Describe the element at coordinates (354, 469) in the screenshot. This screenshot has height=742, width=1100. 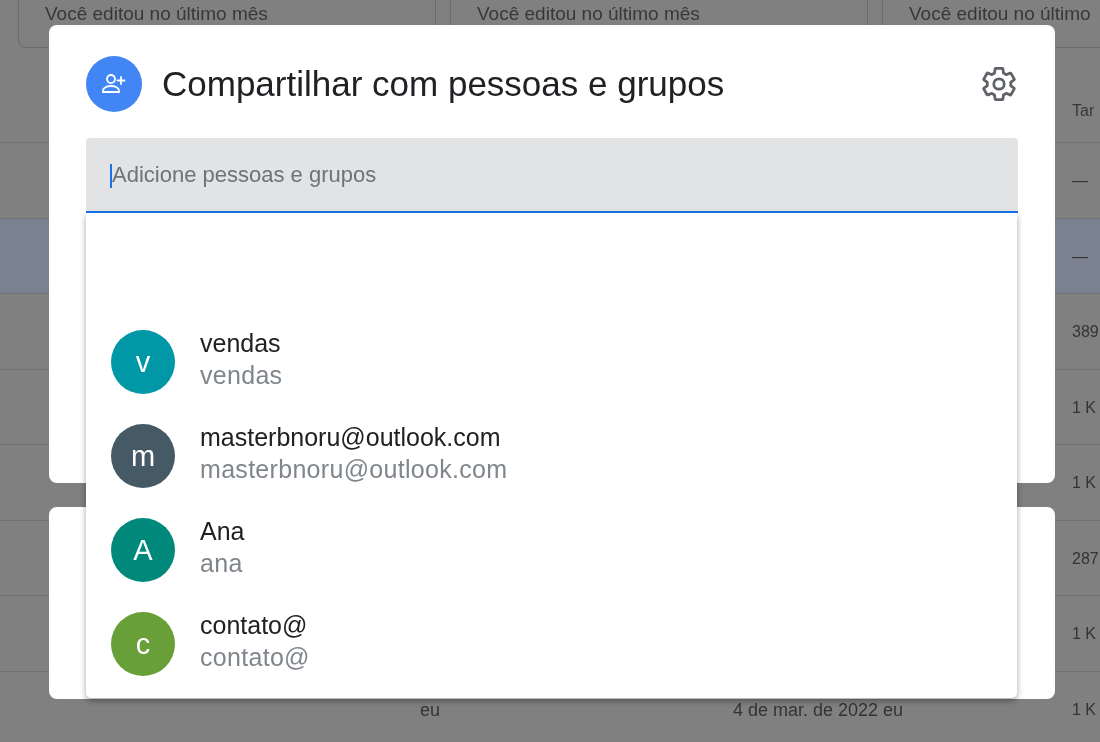
I see `contact-email: masterbnoru@outlook.com` at that location.